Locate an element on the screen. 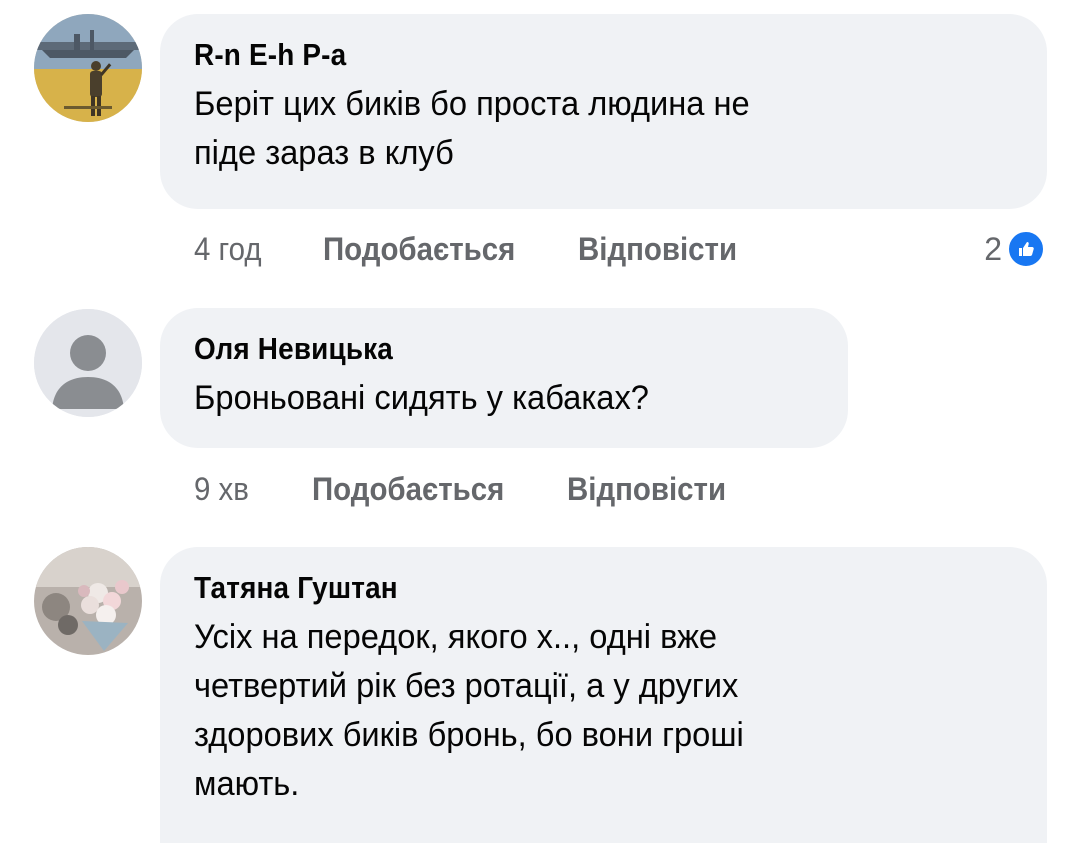  comment-author: Оля Невицька is located at coordinates (474, 349).